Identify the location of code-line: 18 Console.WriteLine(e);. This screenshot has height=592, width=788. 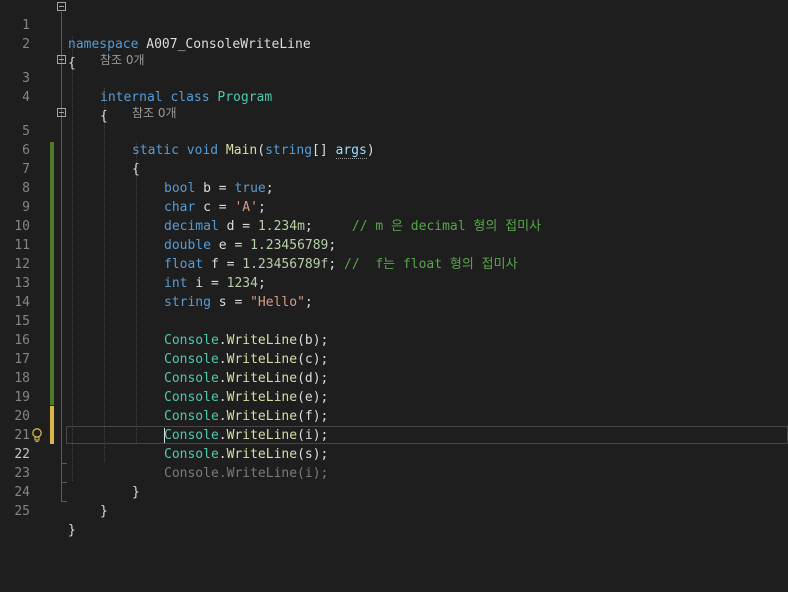
(394, 377).